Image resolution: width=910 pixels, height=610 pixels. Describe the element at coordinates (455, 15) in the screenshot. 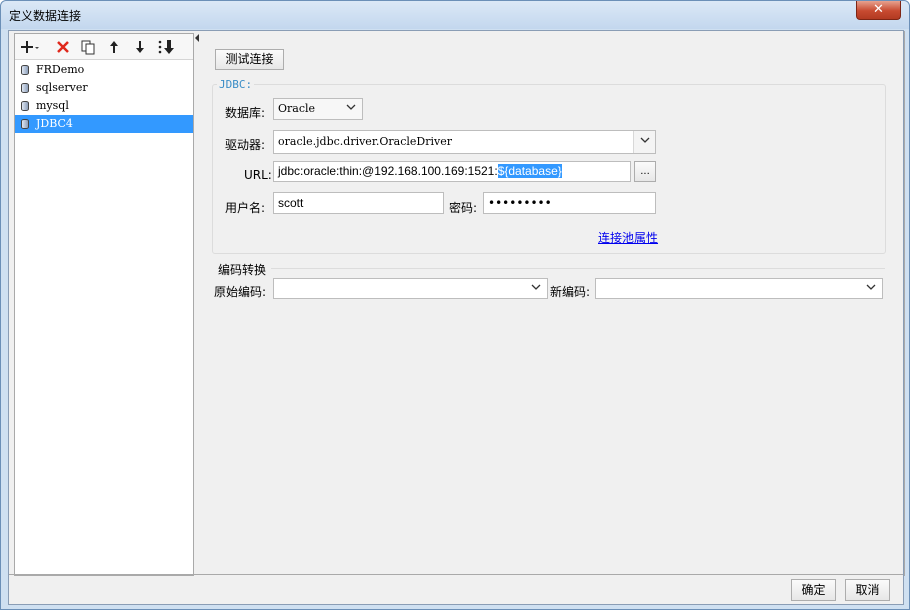

I see `title-bar: 定义数据连接 ✕` at that location.